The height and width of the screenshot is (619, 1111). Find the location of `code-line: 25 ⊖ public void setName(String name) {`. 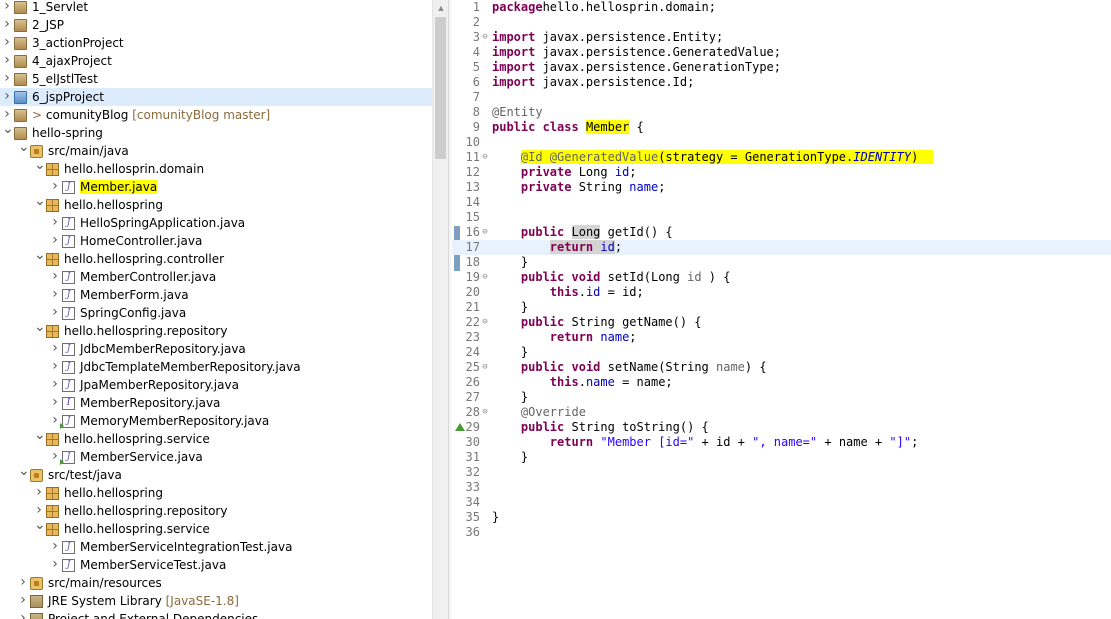

code-line: 25 ⊖ public void setName(String name) { is located at coordinates (781, 367).